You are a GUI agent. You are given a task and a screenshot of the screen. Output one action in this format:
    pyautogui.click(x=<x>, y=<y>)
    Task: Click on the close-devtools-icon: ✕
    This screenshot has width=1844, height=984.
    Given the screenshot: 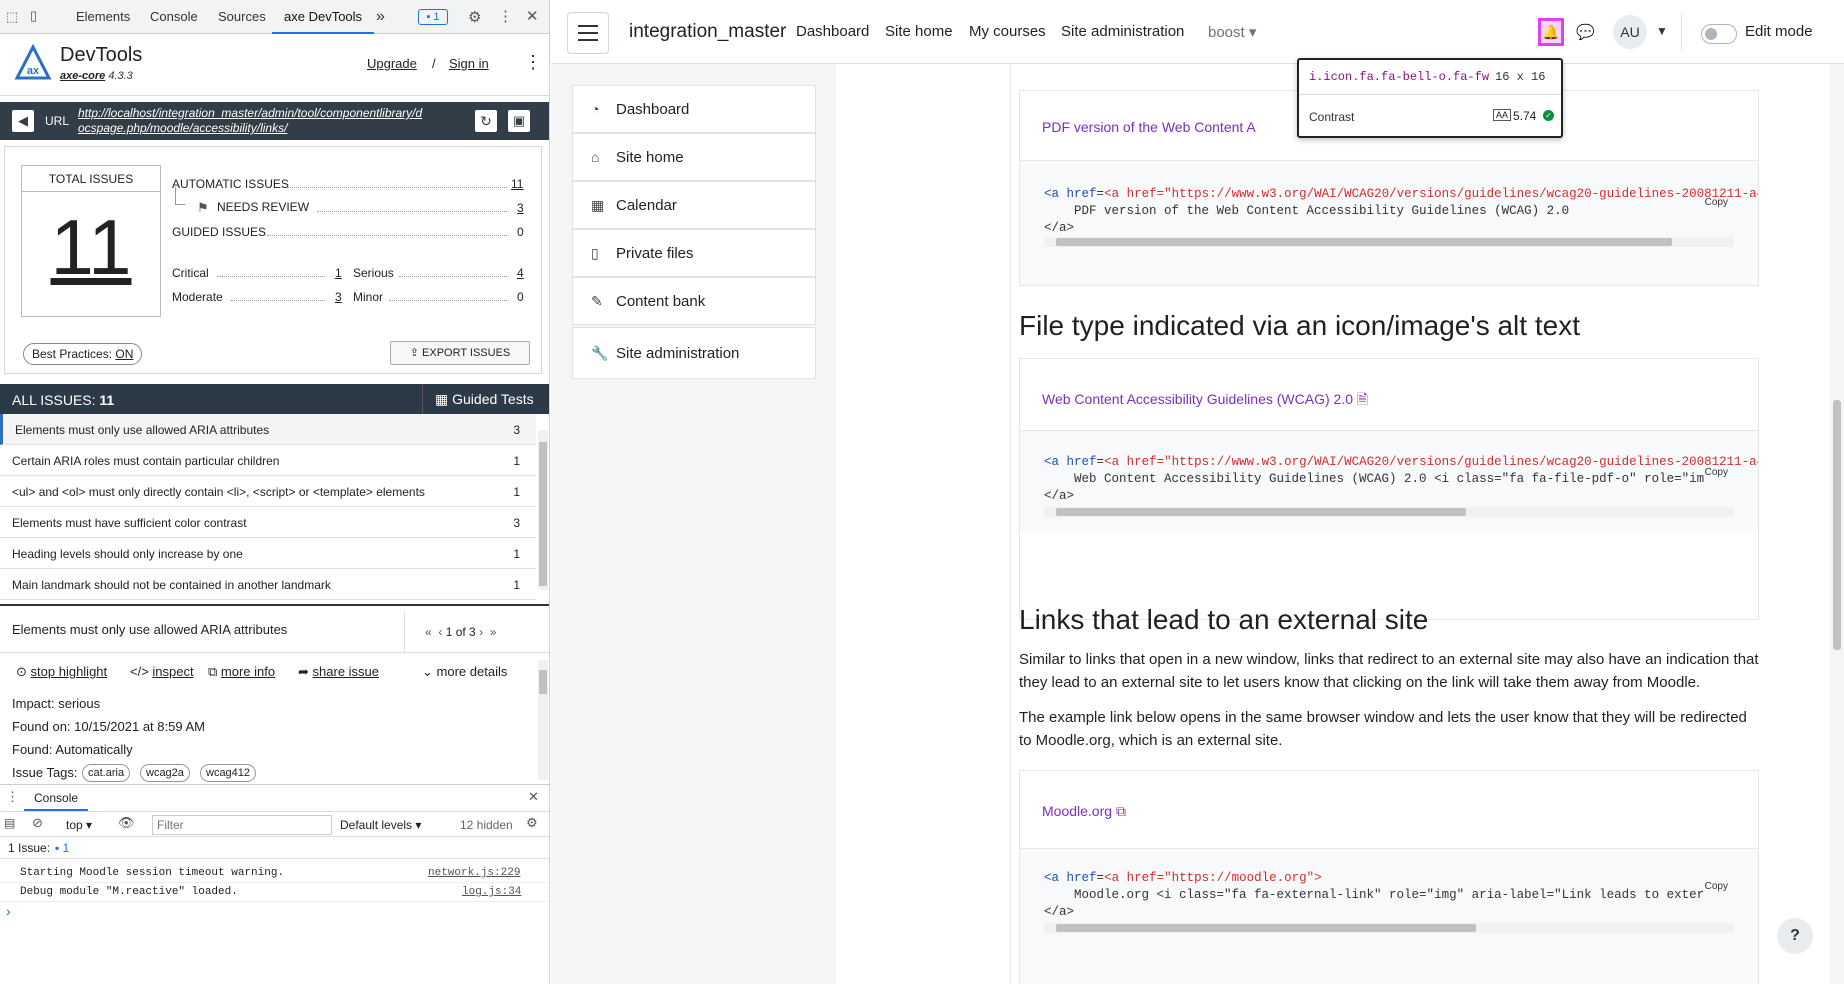 What is the action you would take?
    pyautogui.click(x=532, y=16)
    